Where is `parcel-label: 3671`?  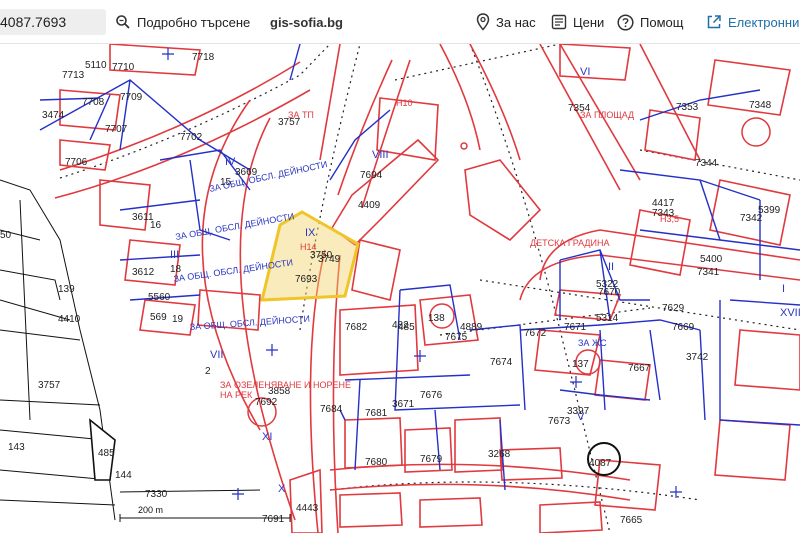
parcel-label: 3671 is located at coordinates (403, 404).